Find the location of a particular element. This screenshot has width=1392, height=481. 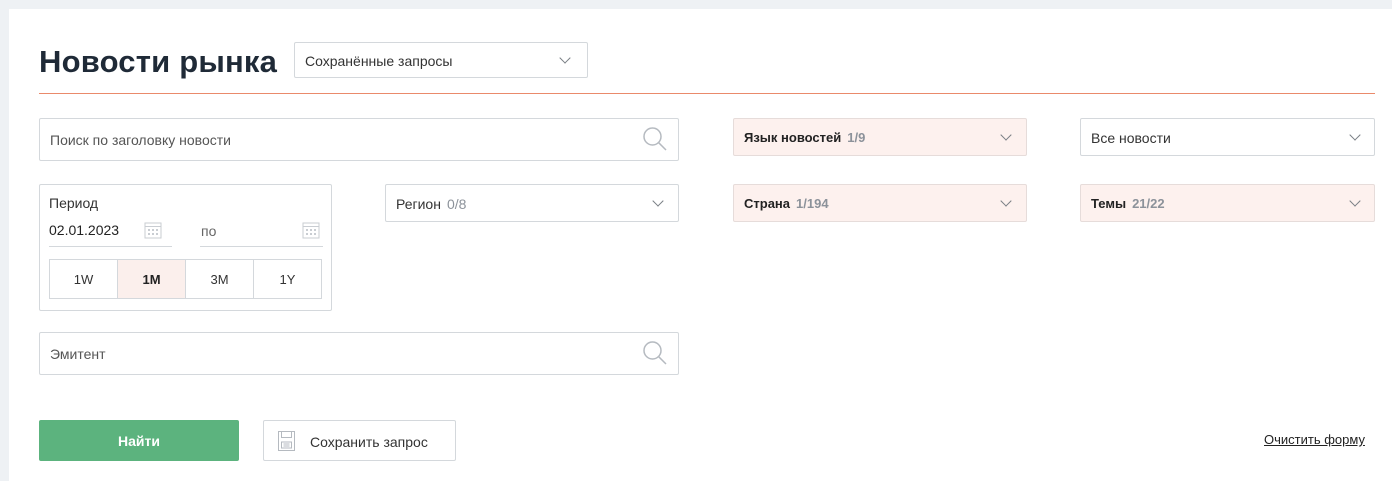

topics-count: 21/22 is located at coordinates (1148, 203).